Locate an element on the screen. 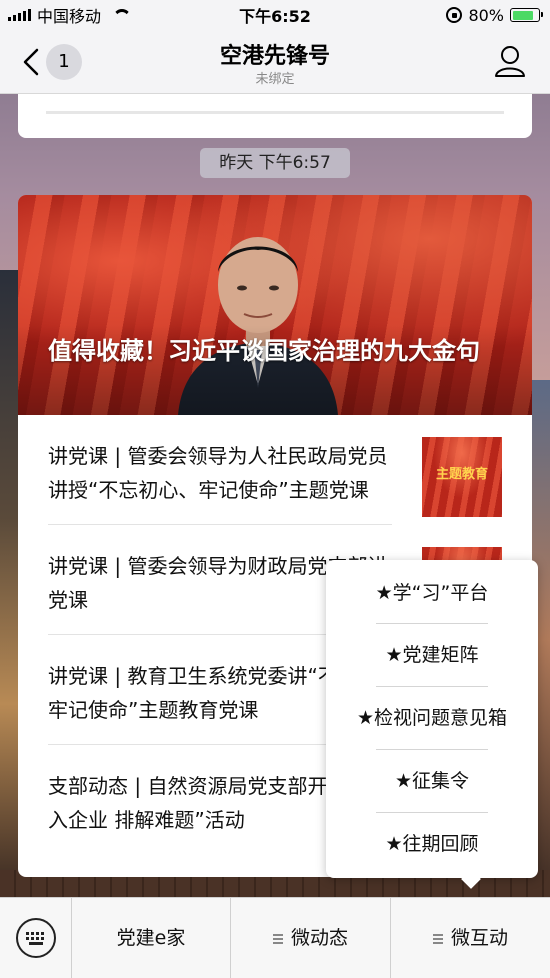 This screenshot has width=550, height=978. article-thumbnail: 主题教育 is located at coordinates (462, 477).